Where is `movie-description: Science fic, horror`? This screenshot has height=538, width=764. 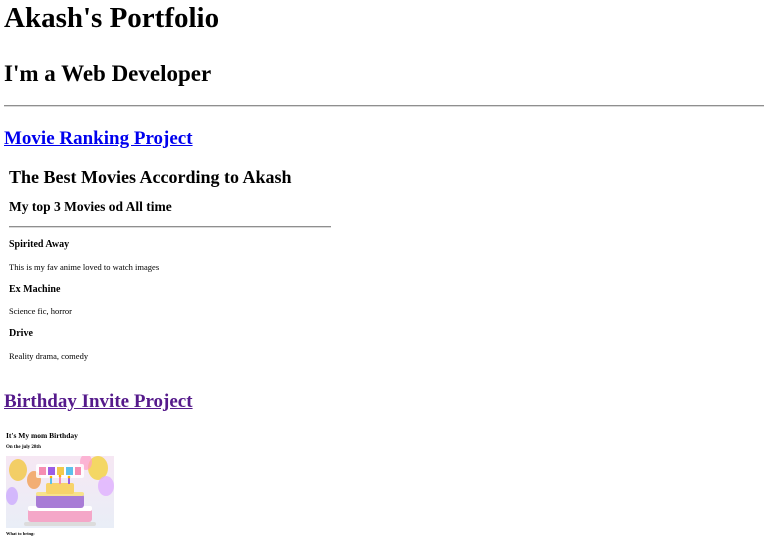 movie-description: Science fic, horror is located at coordinates (41, 311).